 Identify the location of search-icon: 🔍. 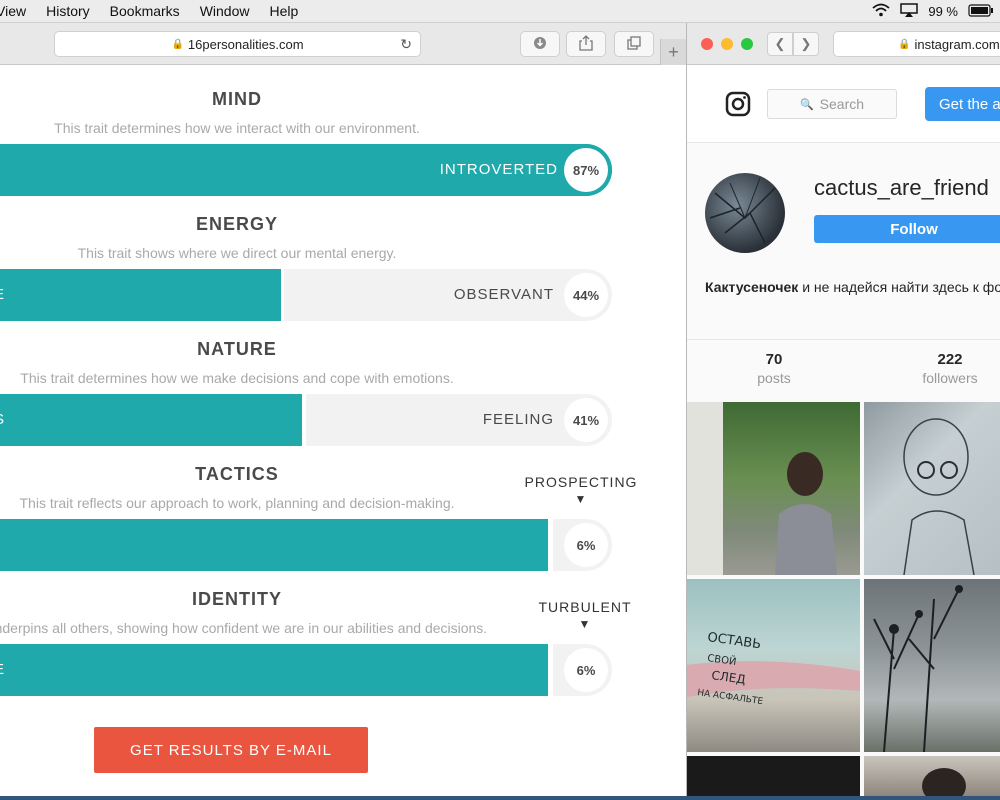
(806, 104).